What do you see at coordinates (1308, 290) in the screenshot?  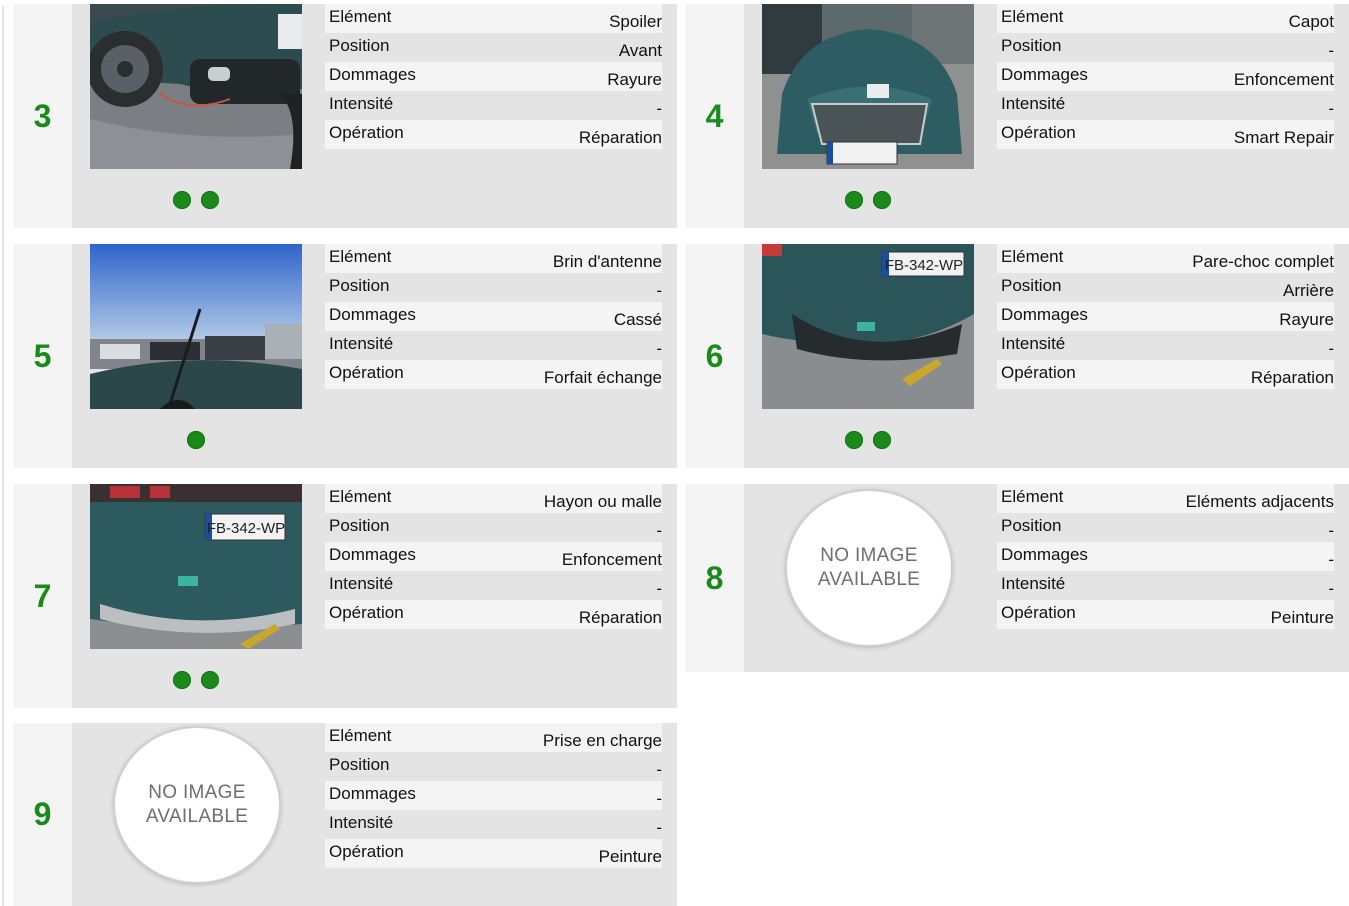 I see `detail-value: Arrière` at bounding box center [1308, 290].